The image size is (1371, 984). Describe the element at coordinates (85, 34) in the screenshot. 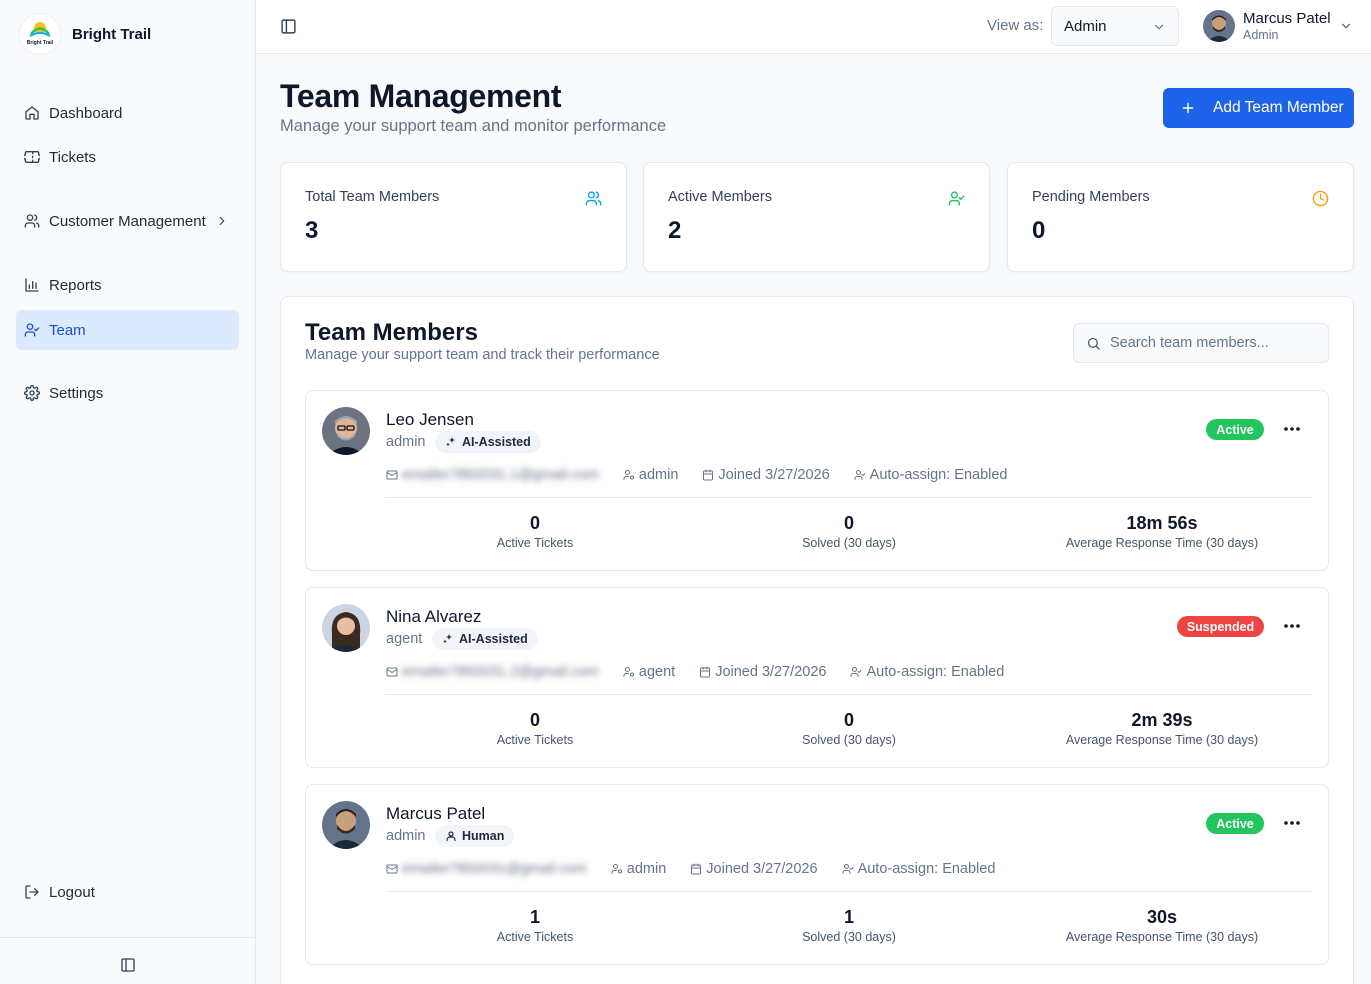

I see `brand: Bright Trail Bright Trail` at that location.